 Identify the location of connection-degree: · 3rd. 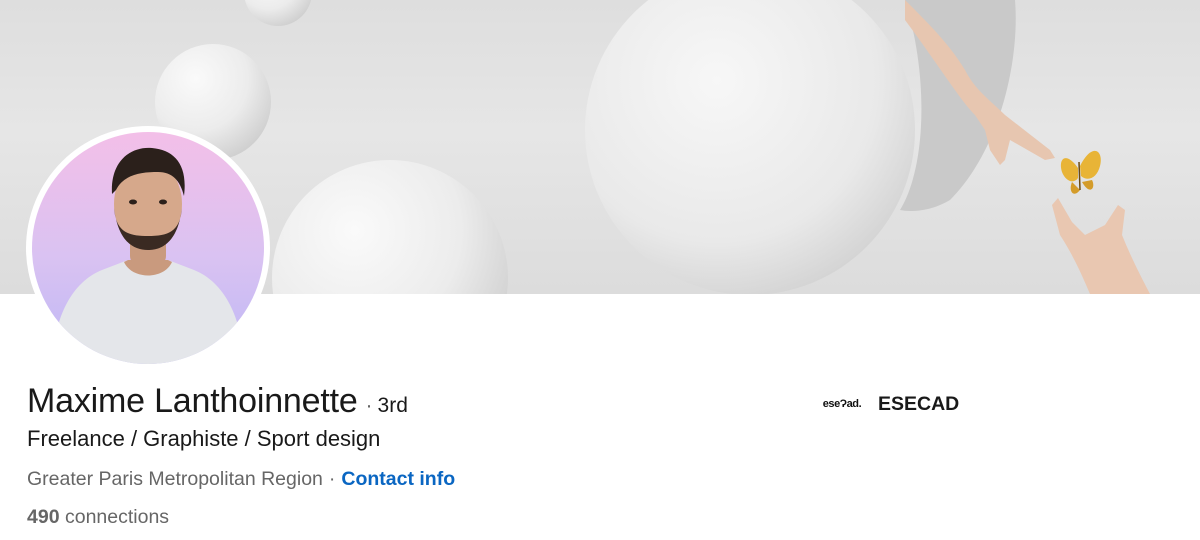
(387, 406).